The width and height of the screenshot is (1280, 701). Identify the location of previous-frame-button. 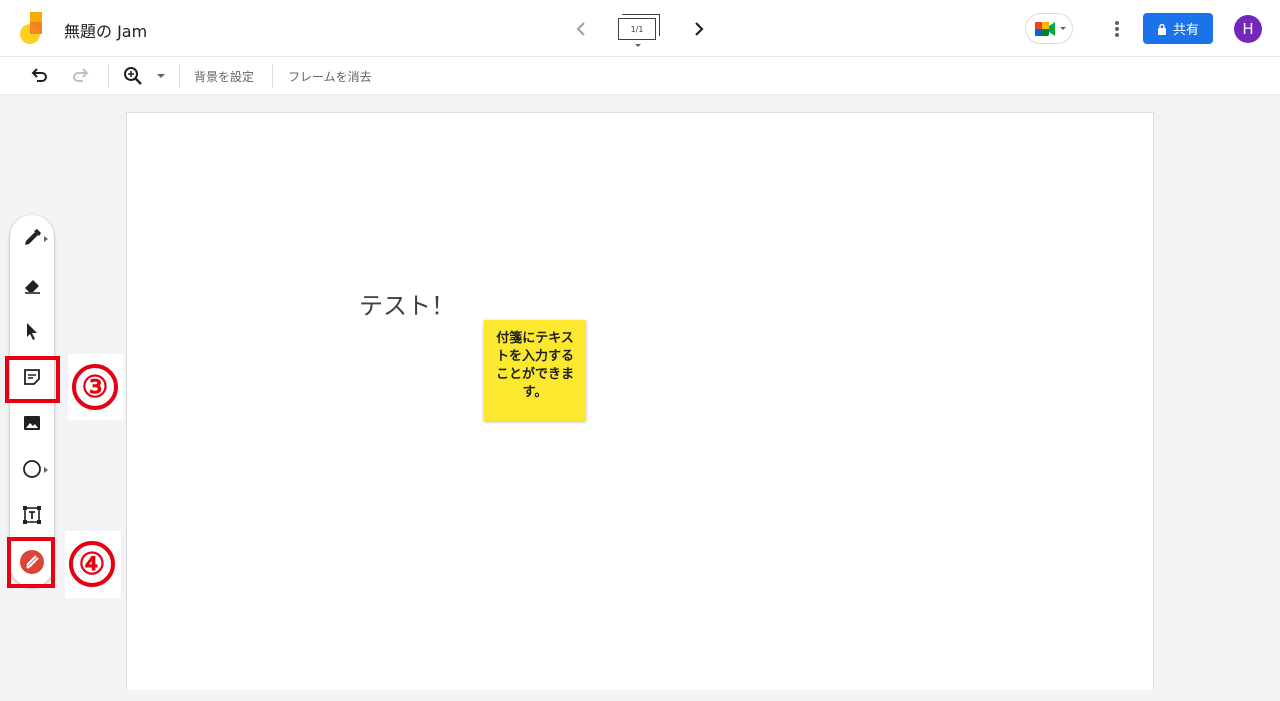
(581, 29).